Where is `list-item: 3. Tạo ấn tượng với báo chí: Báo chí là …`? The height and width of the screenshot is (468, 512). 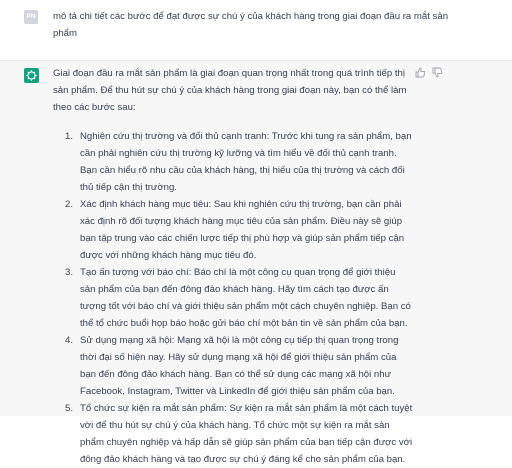
list-item: 3. Tạo ấn tượng với báo chí: Báo chí là … is located at coordinates (233, 298).